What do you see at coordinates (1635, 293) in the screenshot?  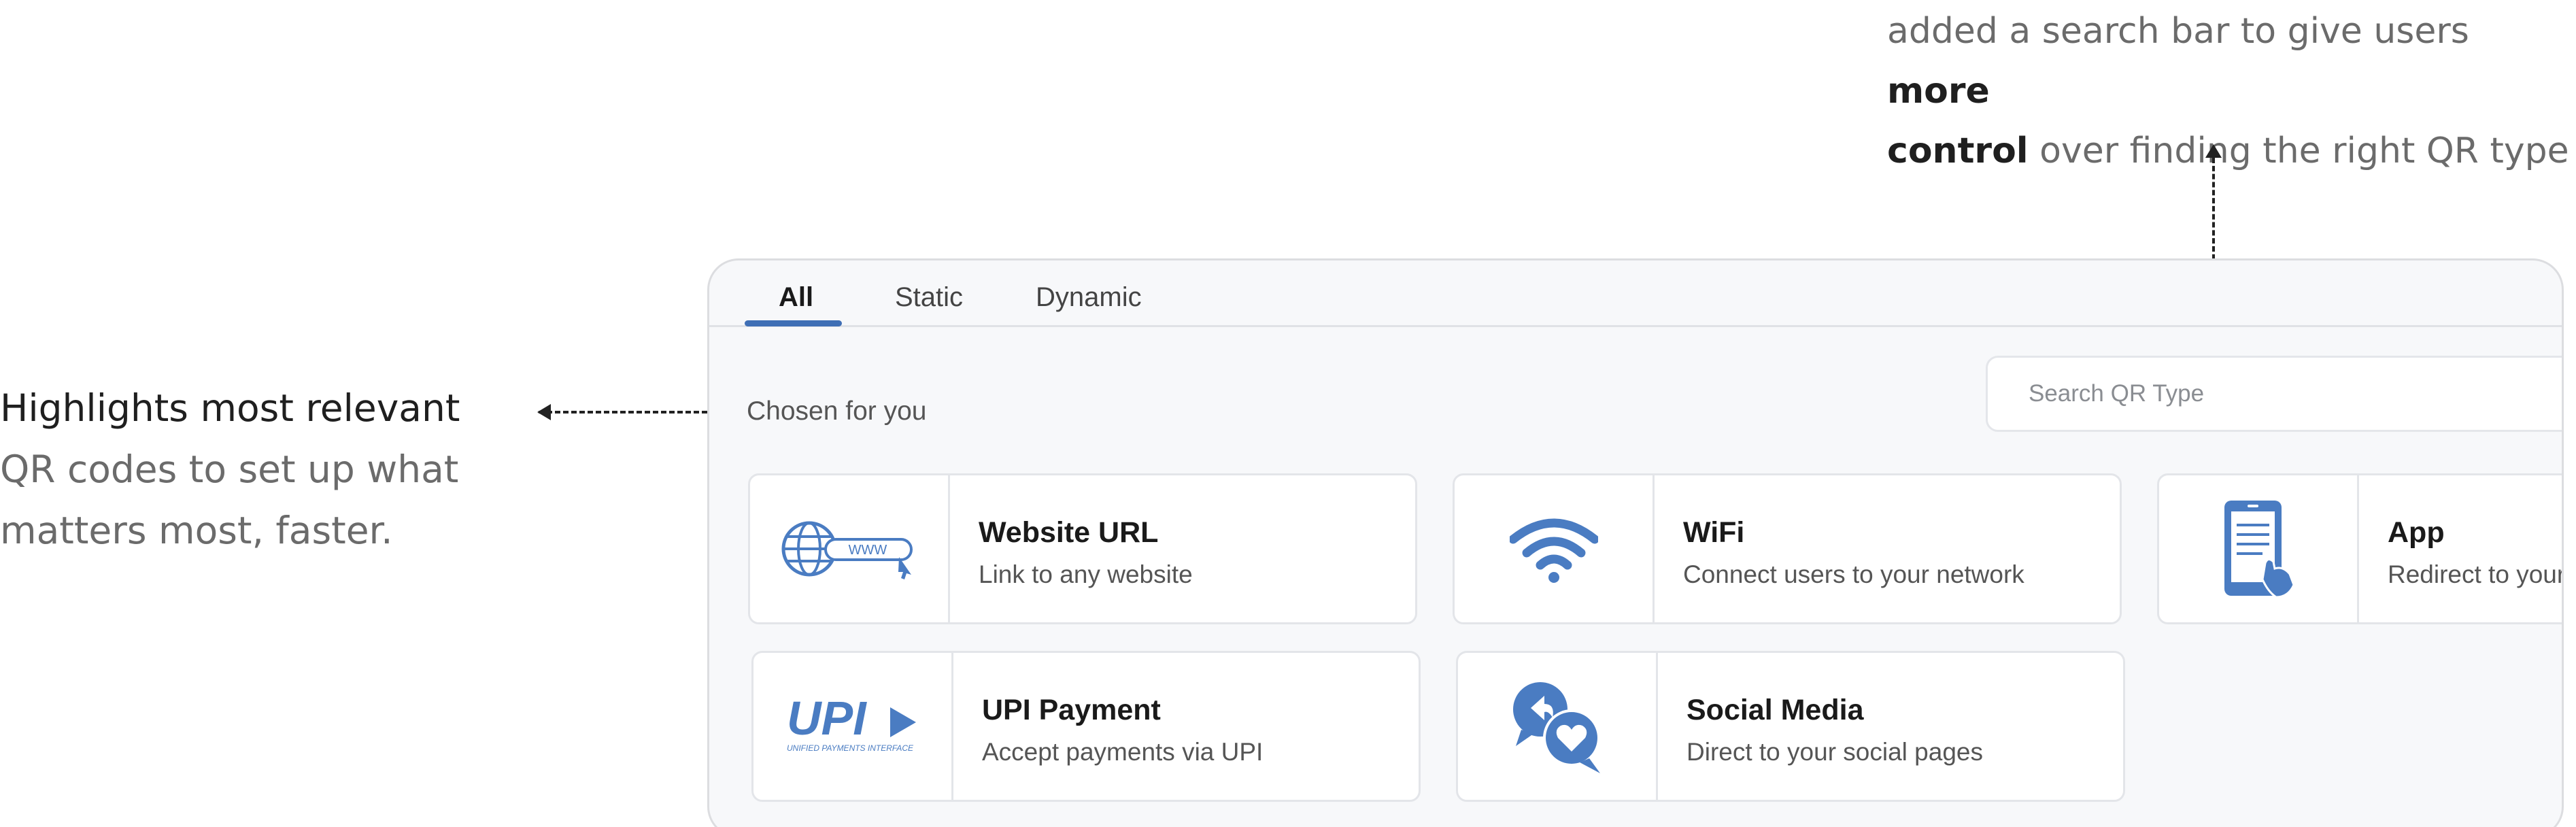 I see `tab-bar: All Static Dynamic` at bounding box center [1635, 293].